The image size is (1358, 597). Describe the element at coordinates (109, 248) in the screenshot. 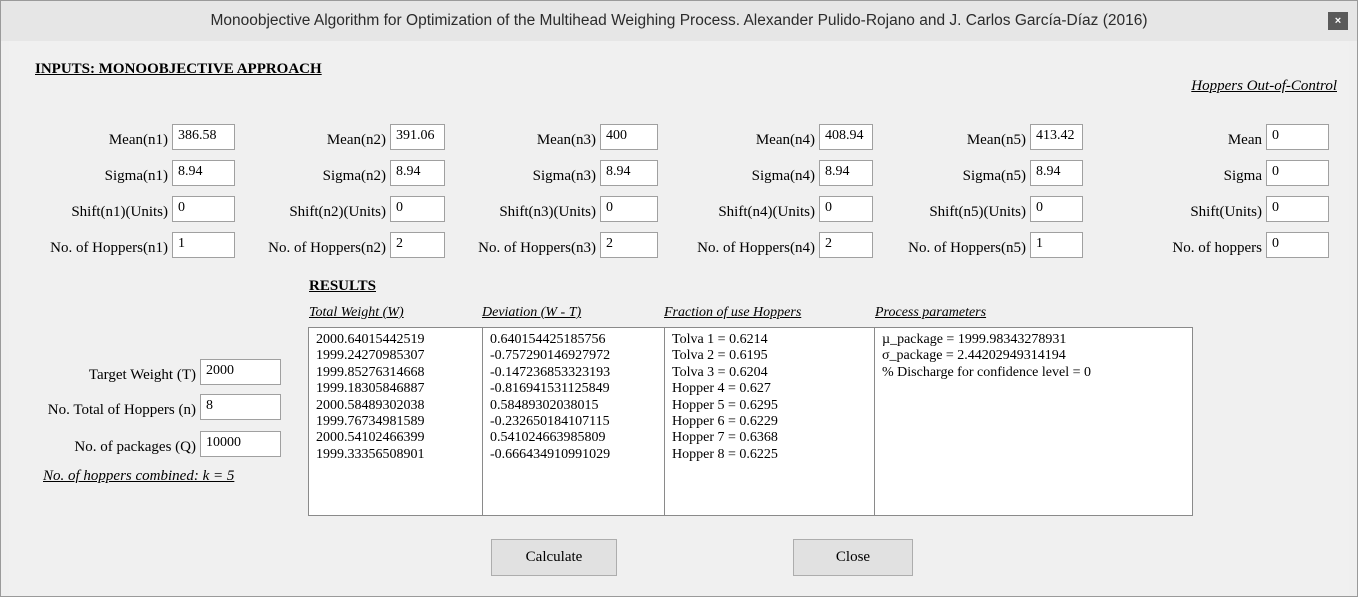

I see `group1-hoppers-label: No. of Hoppers(n1)` at that location.